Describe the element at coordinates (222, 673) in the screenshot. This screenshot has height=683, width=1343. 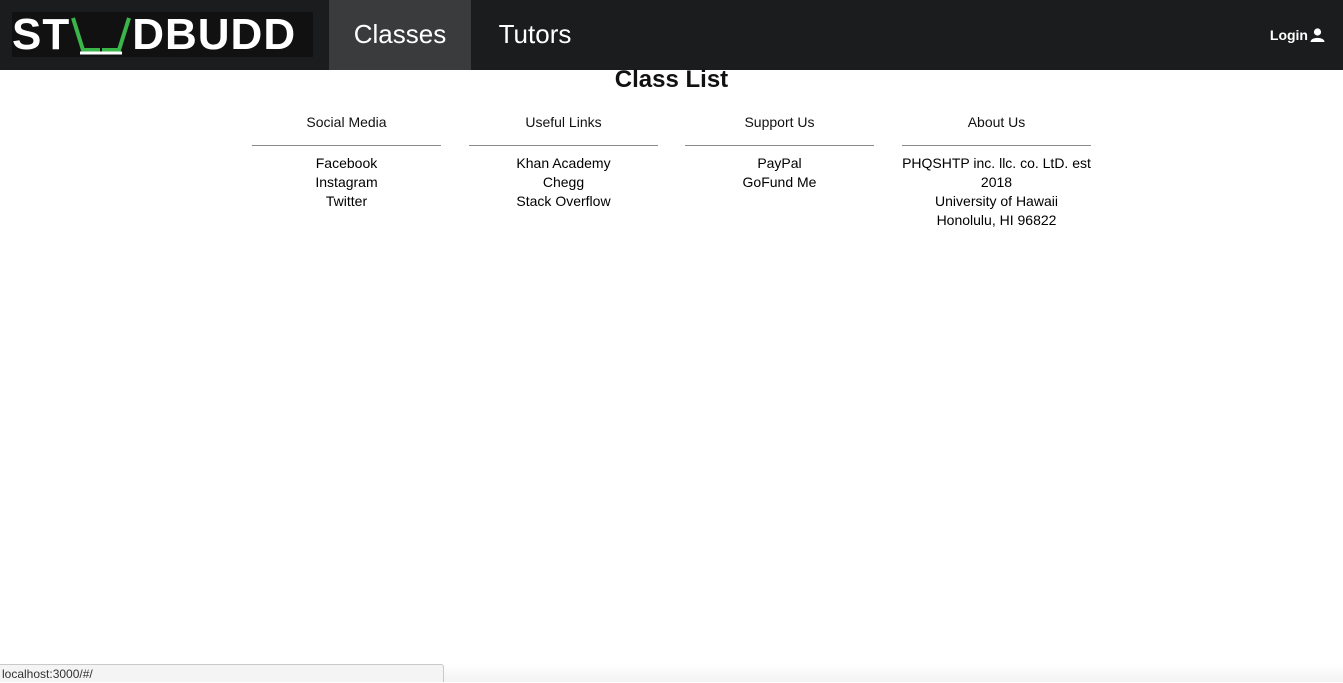
I see `browser-status-bar: localhost:3000/#/` at that location.